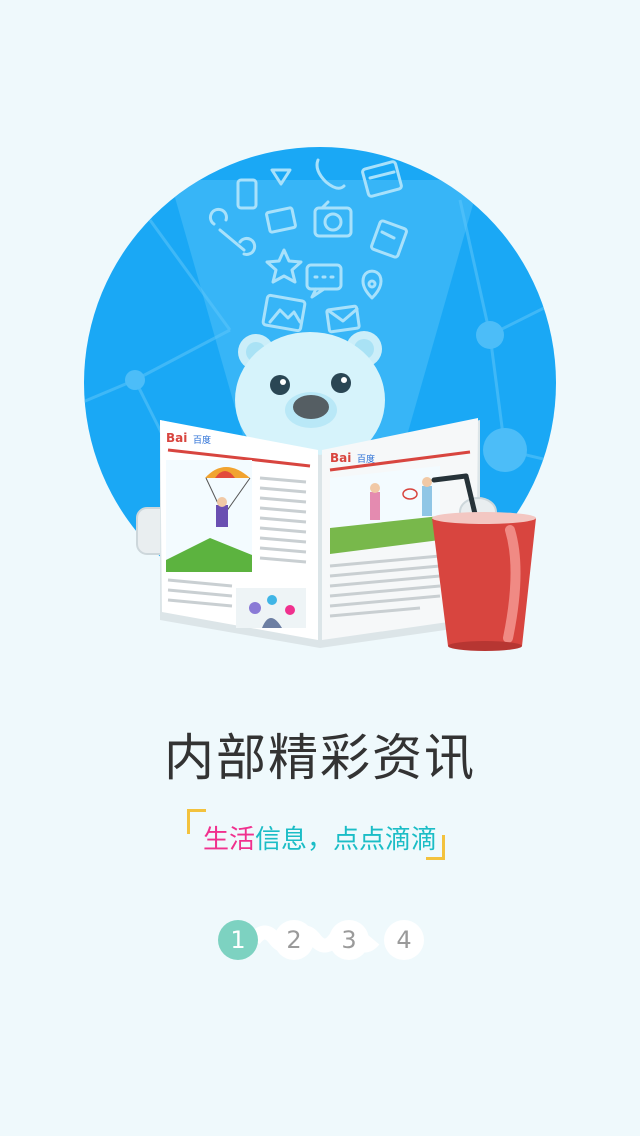 The image size is (640, 1136). I want to click on page-dot-3: 3, so click(349, 940).